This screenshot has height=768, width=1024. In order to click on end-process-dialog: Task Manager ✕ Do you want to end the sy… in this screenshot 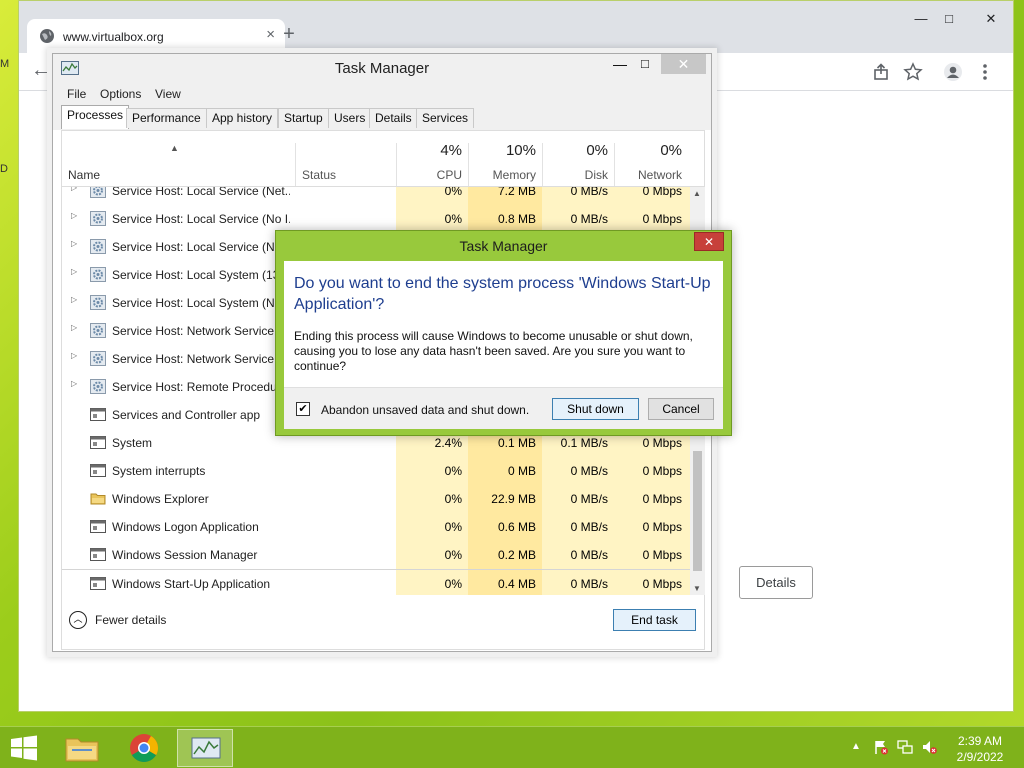, I will do `click(503, 333)`.